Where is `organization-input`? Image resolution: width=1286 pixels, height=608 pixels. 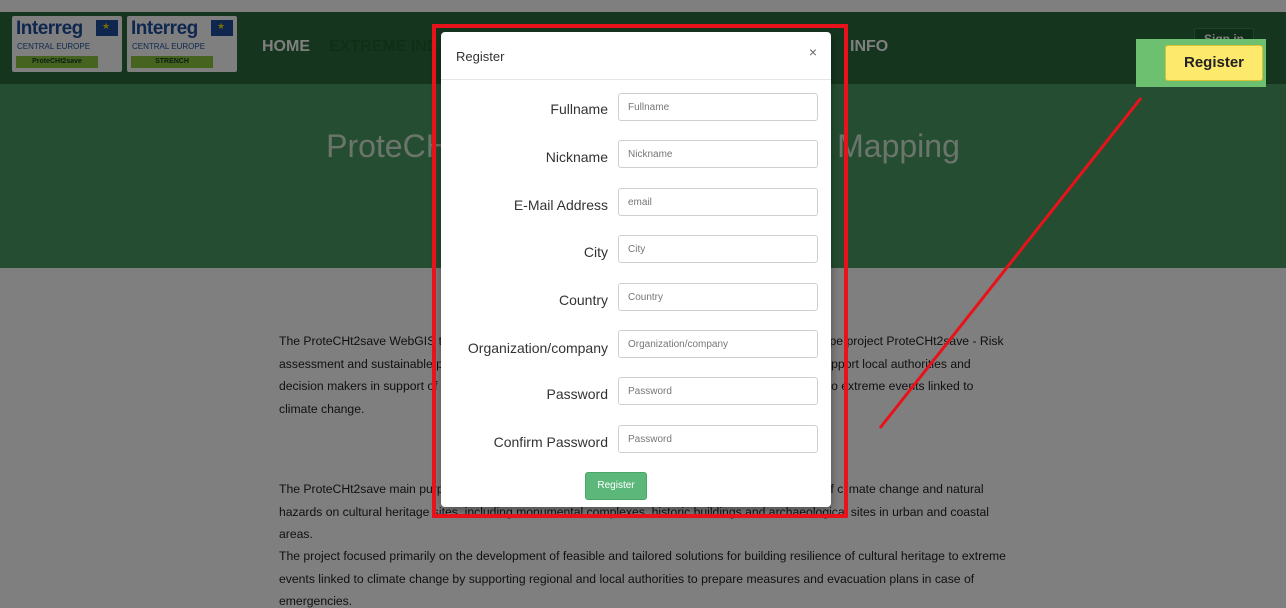 organization-input is located at coordinates (718, 344).